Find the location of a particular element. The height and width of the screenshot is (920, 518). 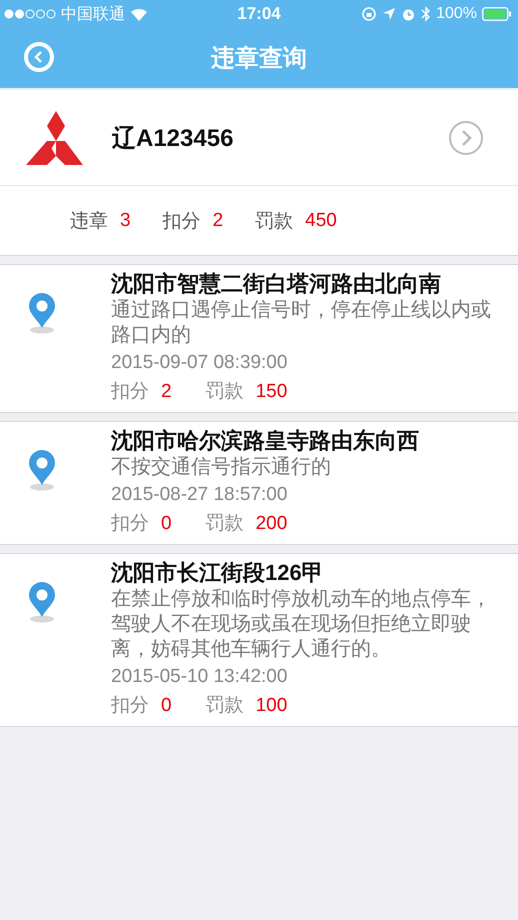

alarm-icon is located at coordinates (408, 14).